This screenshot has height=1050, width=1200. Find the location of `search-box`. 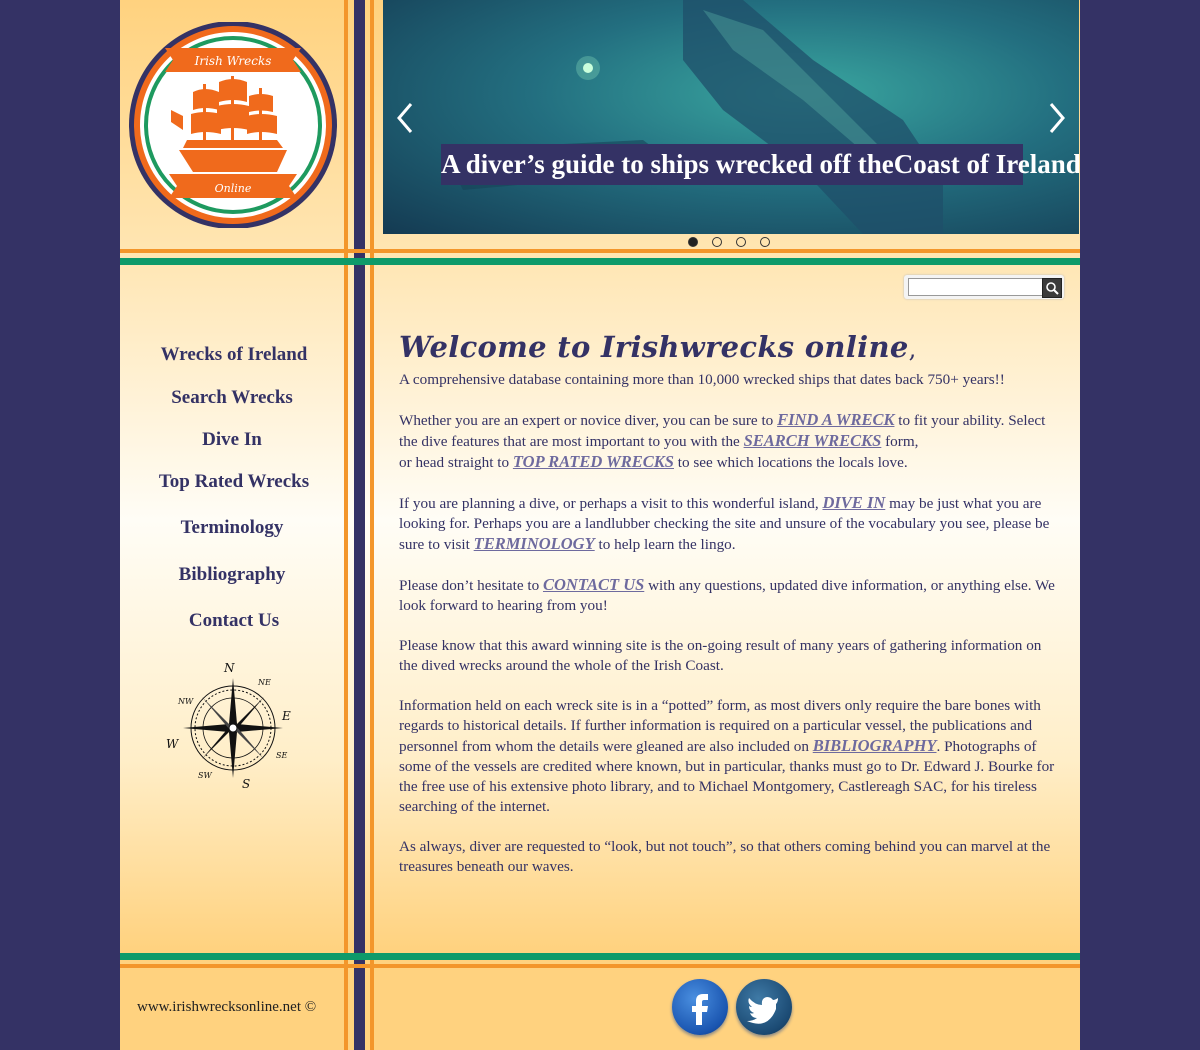

search-box is located at coordinates (984, 287).